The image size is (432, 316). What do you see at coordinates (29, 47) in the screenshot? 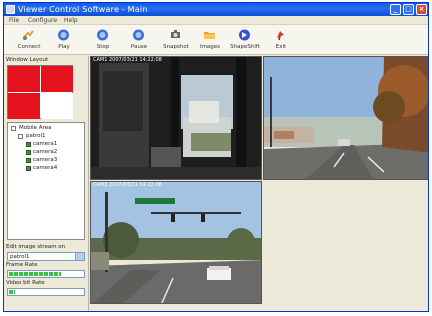
I see `connect-label: Connect` at bounding box center [29, 47].